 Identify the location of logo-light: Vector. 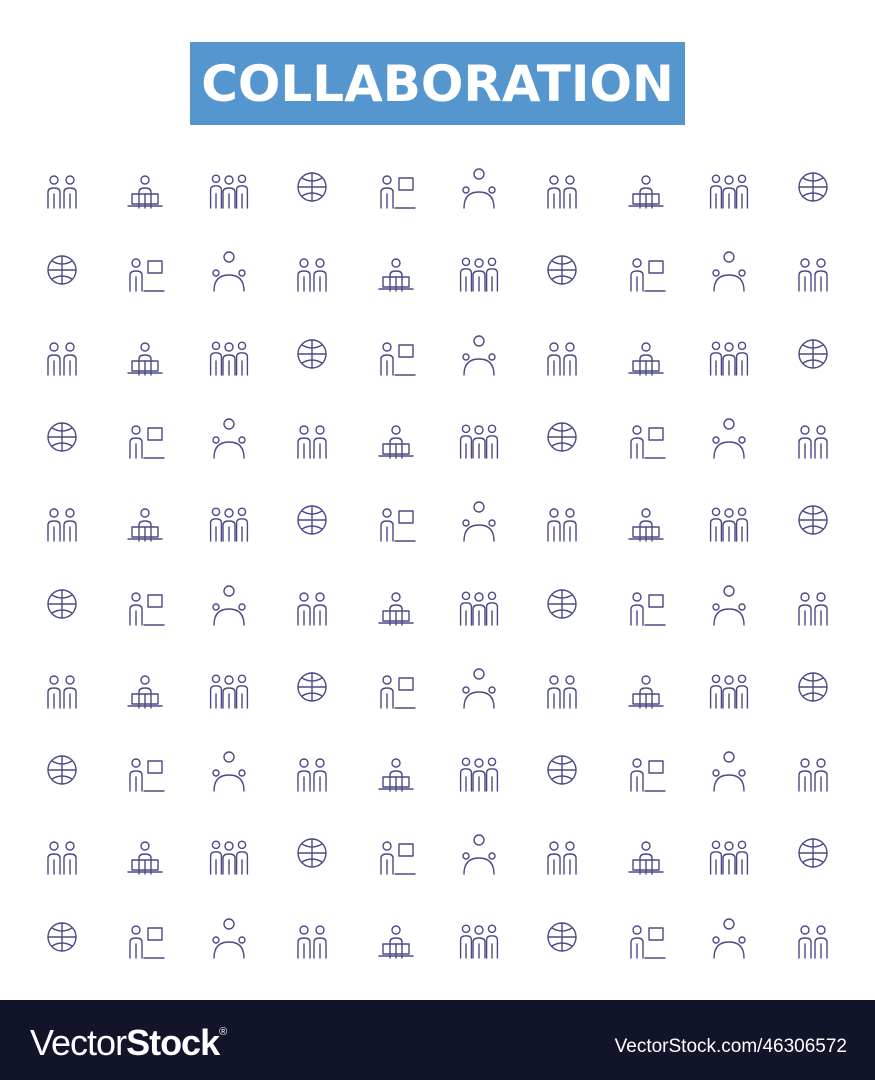
(78, 1042).